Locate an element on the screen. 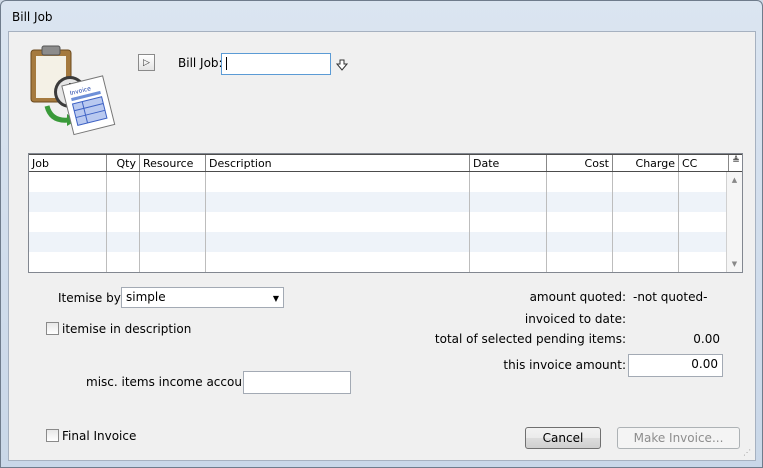  chevron-down-icon: ▼ is located at coordinates (275, 298).